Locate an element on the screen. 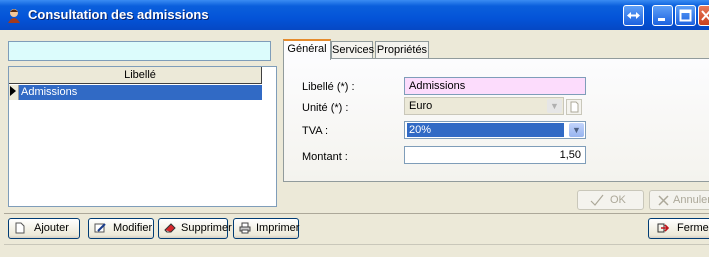 The image size is (709, 257). tab-general: Général is located at coordinates (307, 49).